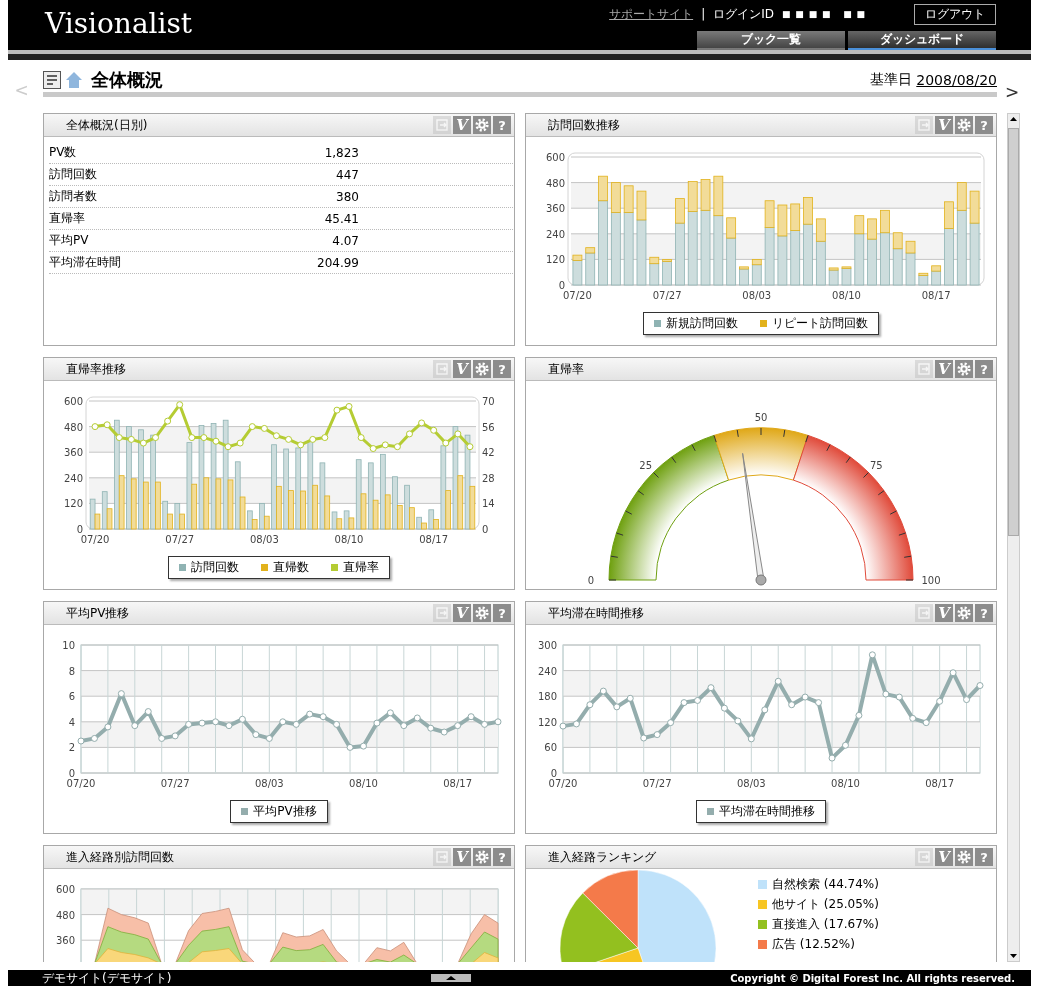 The image size is (1039, 986). I want to click on legend-label: 平均PV推移, so click(285, 811).